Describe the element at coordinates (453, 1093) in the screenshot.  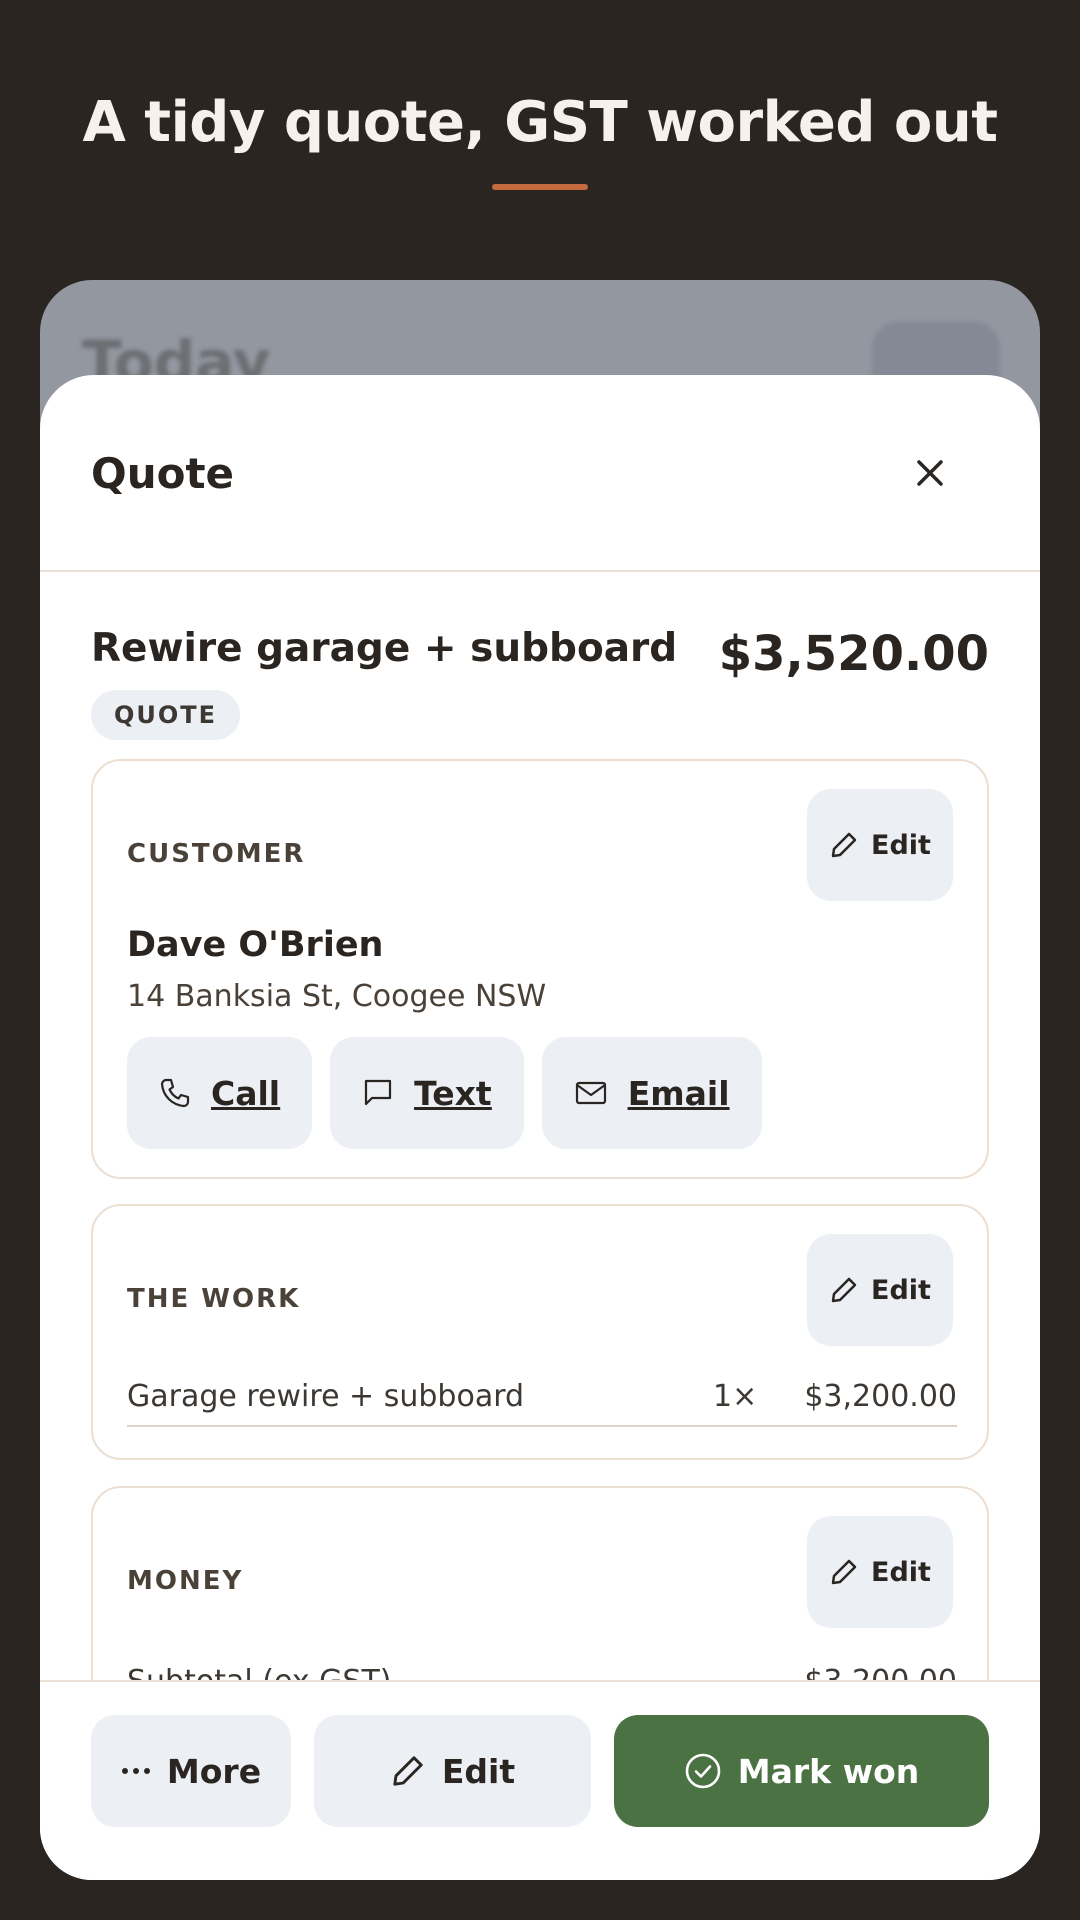
I see `text-label: Text` at that location.